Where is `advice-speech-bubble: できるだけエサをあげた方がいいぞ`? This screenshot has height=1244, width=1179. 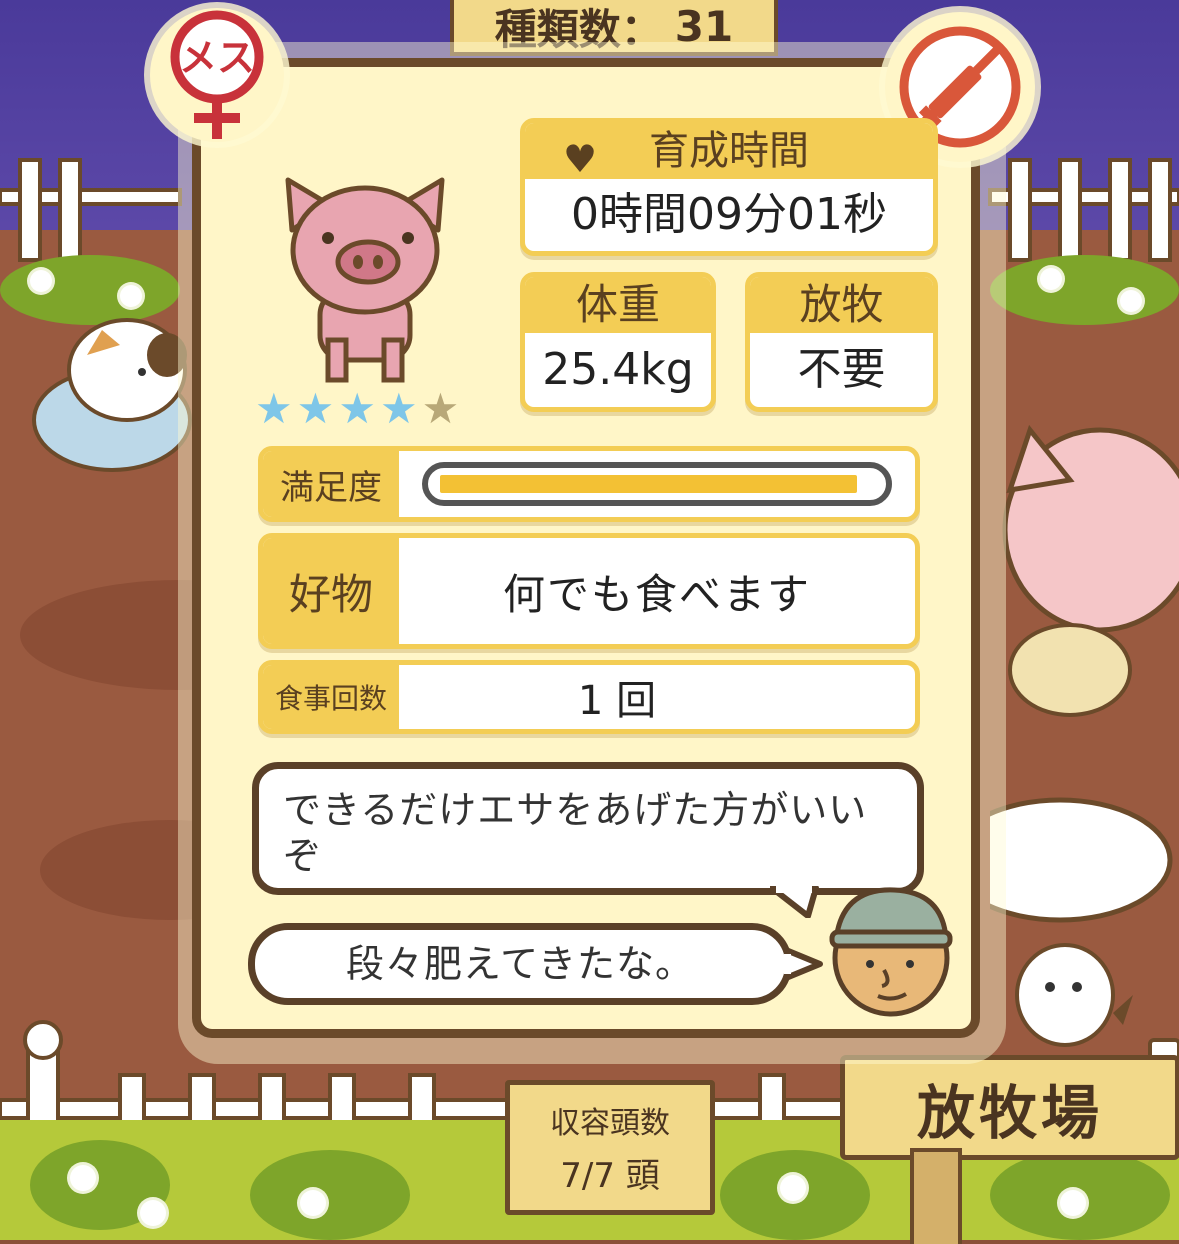 advice-speech-bubble: できるだけエサをあげた方がいいぞ is located at coordinates (588, 828).